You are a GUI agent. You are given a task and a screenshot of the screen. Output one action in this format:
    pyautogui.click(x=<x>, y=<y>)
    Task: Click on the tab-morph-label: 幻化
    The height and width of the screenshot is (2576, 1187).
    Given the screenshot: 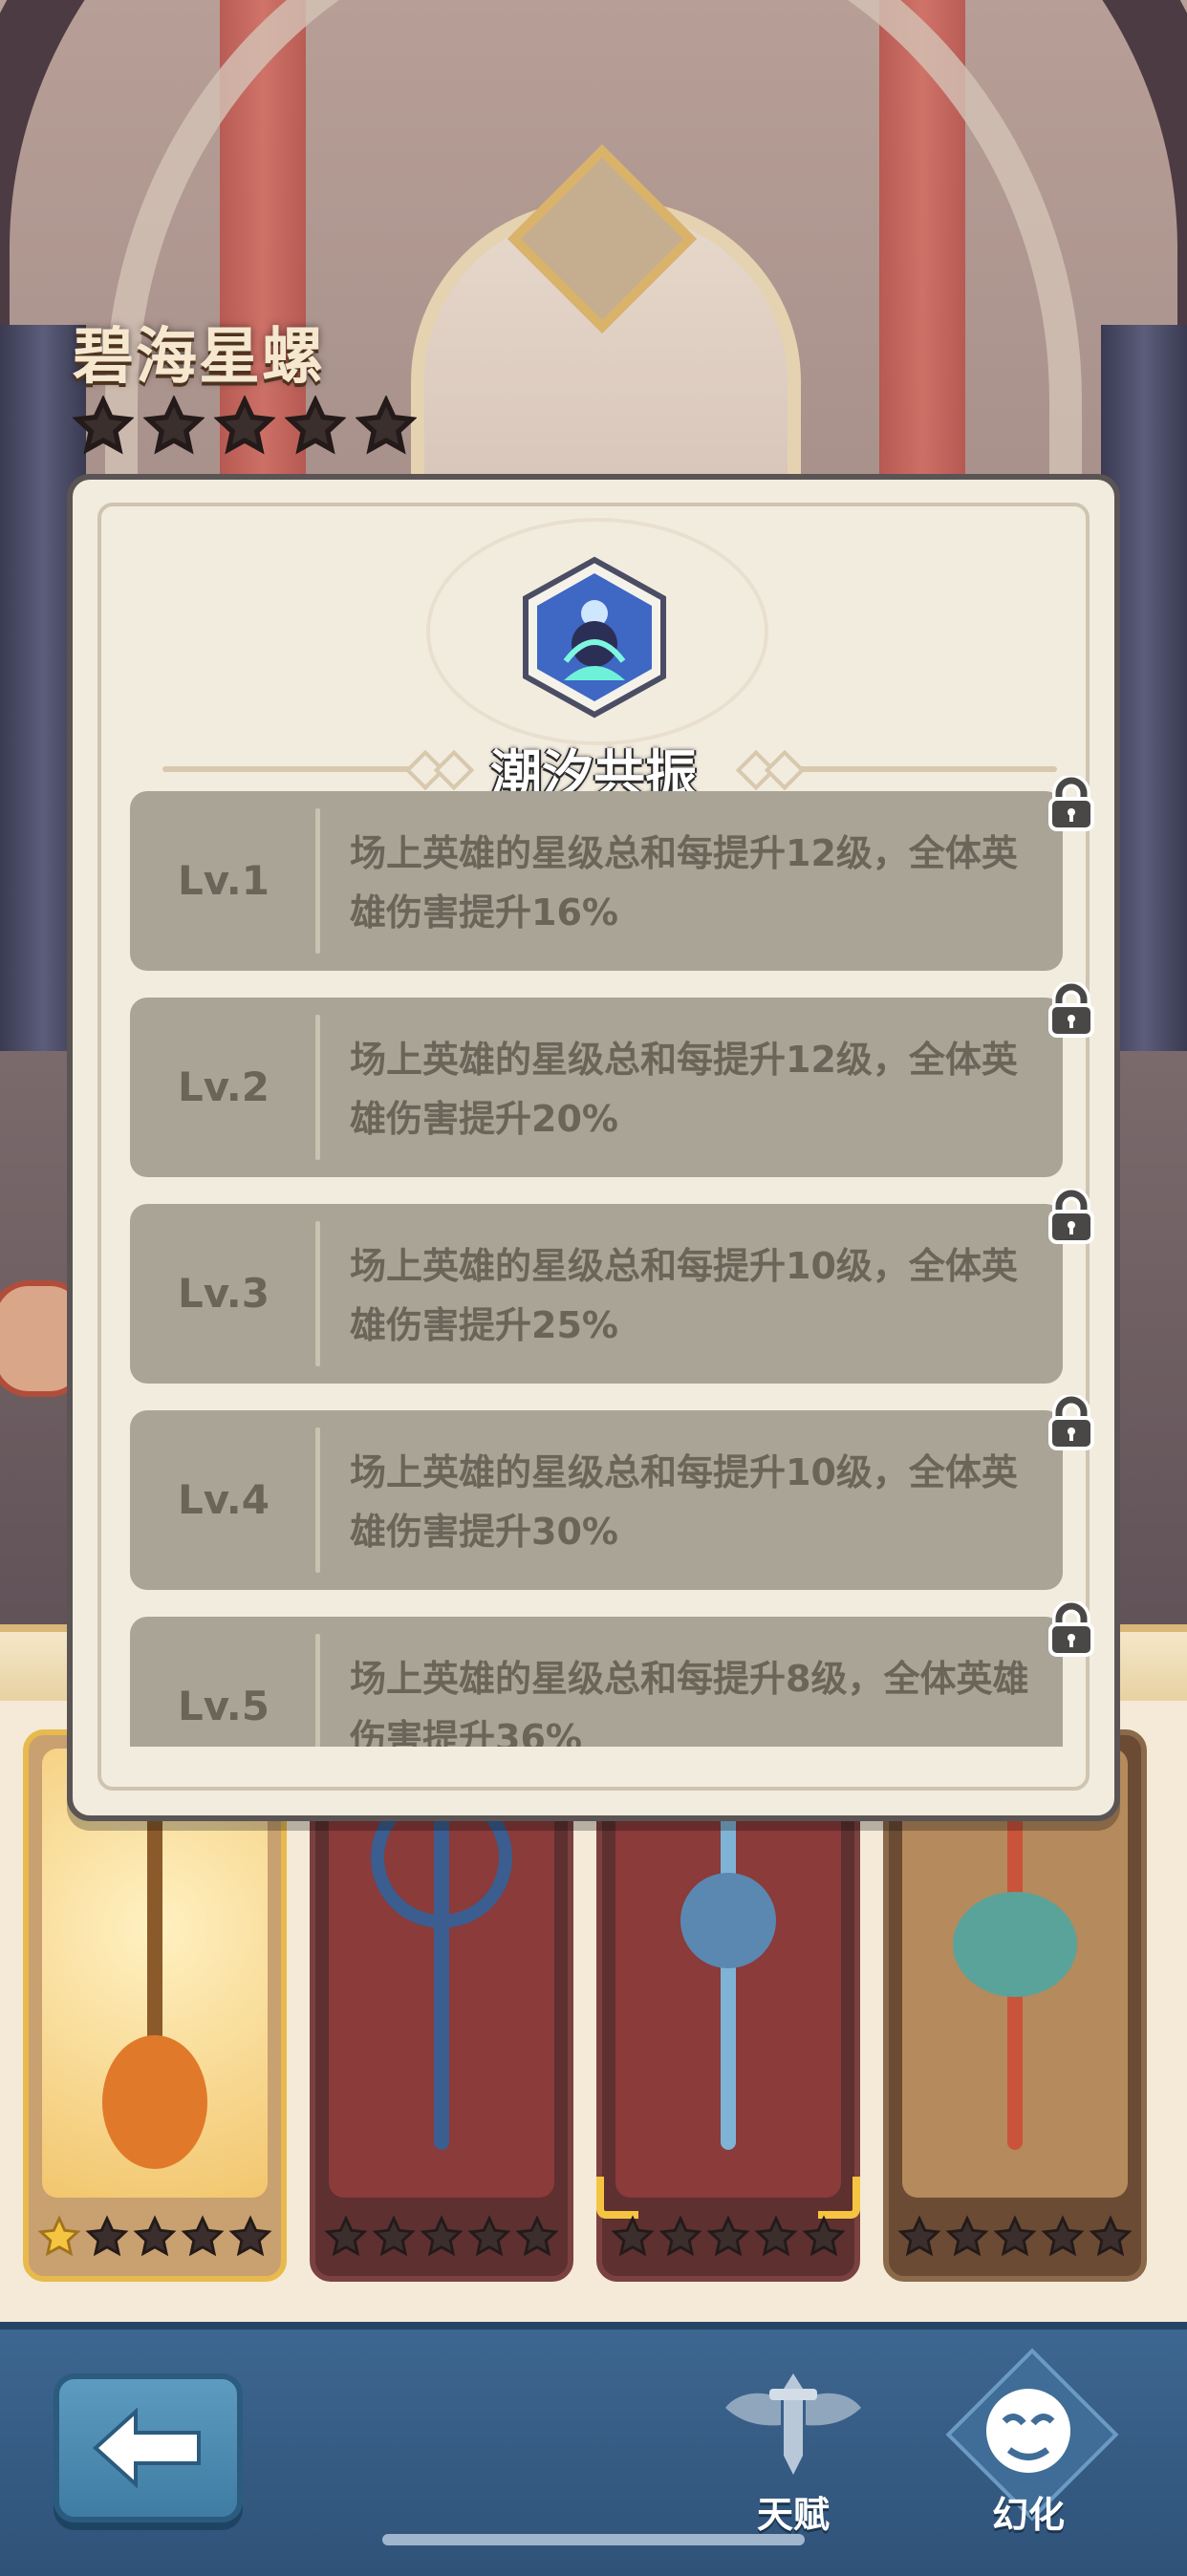 What is the action you would take?
    pyautogui.click(x=1028, y=2515)
    